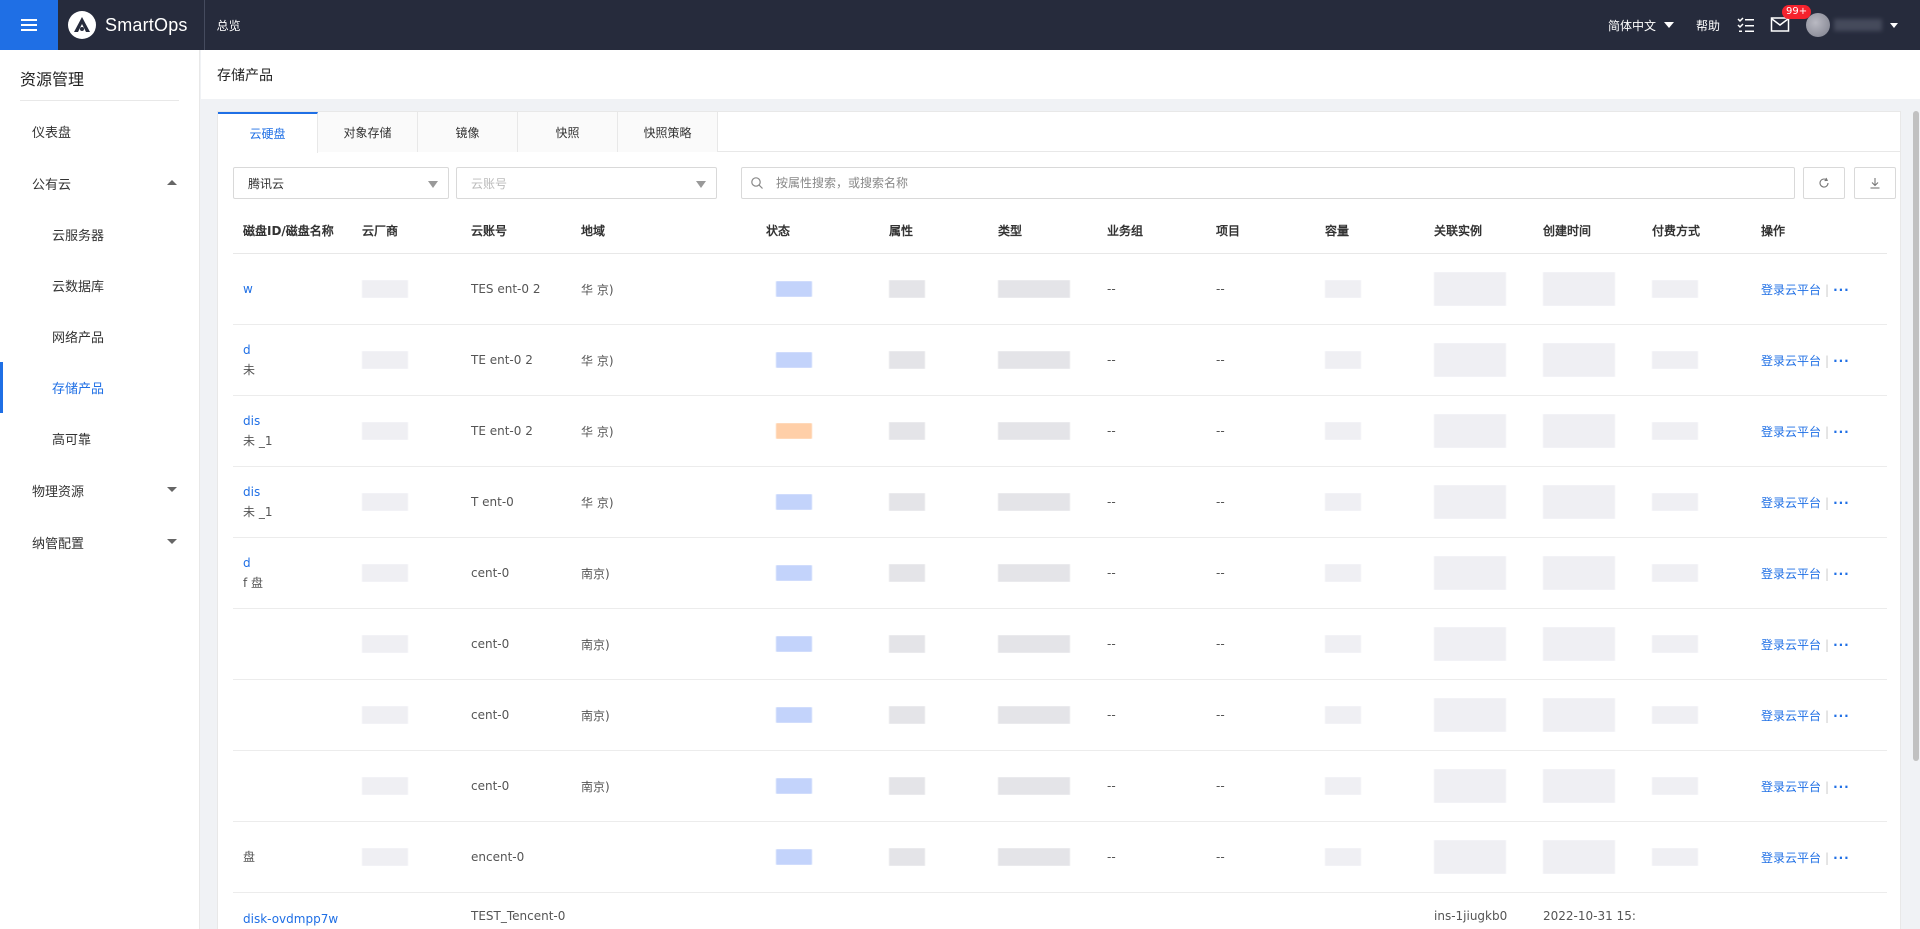 The image size is (1920, 929). What do you see at coordinates (933, 230) in the screenshot?
I see `column-header-attribute: 属性` at bounding box center [933, 230].